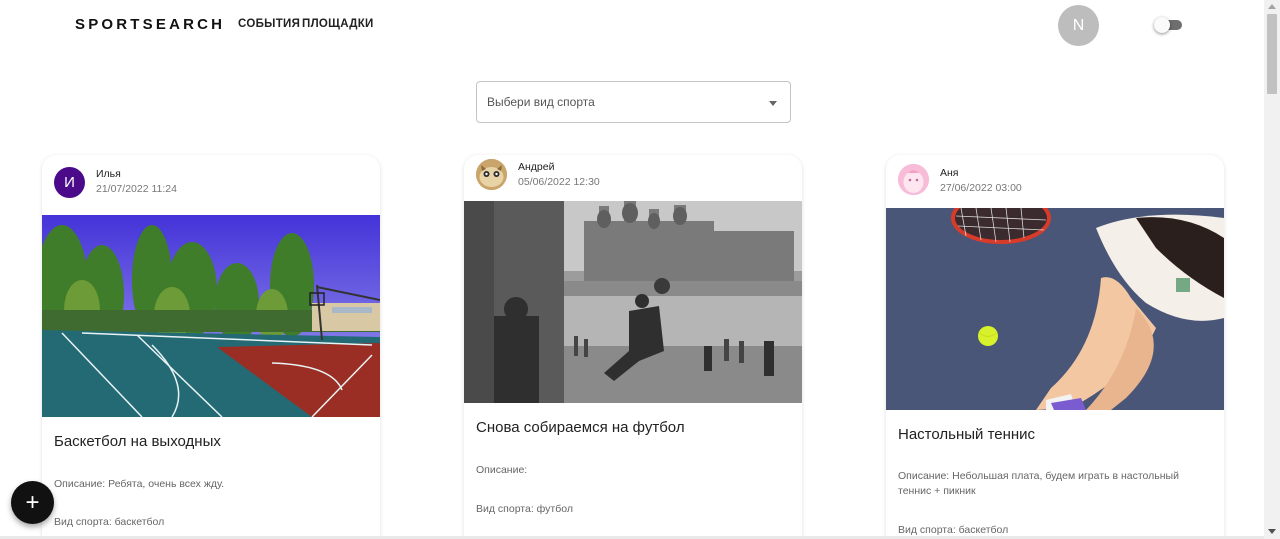  Describe the element at coordinates (108, 174) in the screenshot. I see `event-author: Илья` at that location.